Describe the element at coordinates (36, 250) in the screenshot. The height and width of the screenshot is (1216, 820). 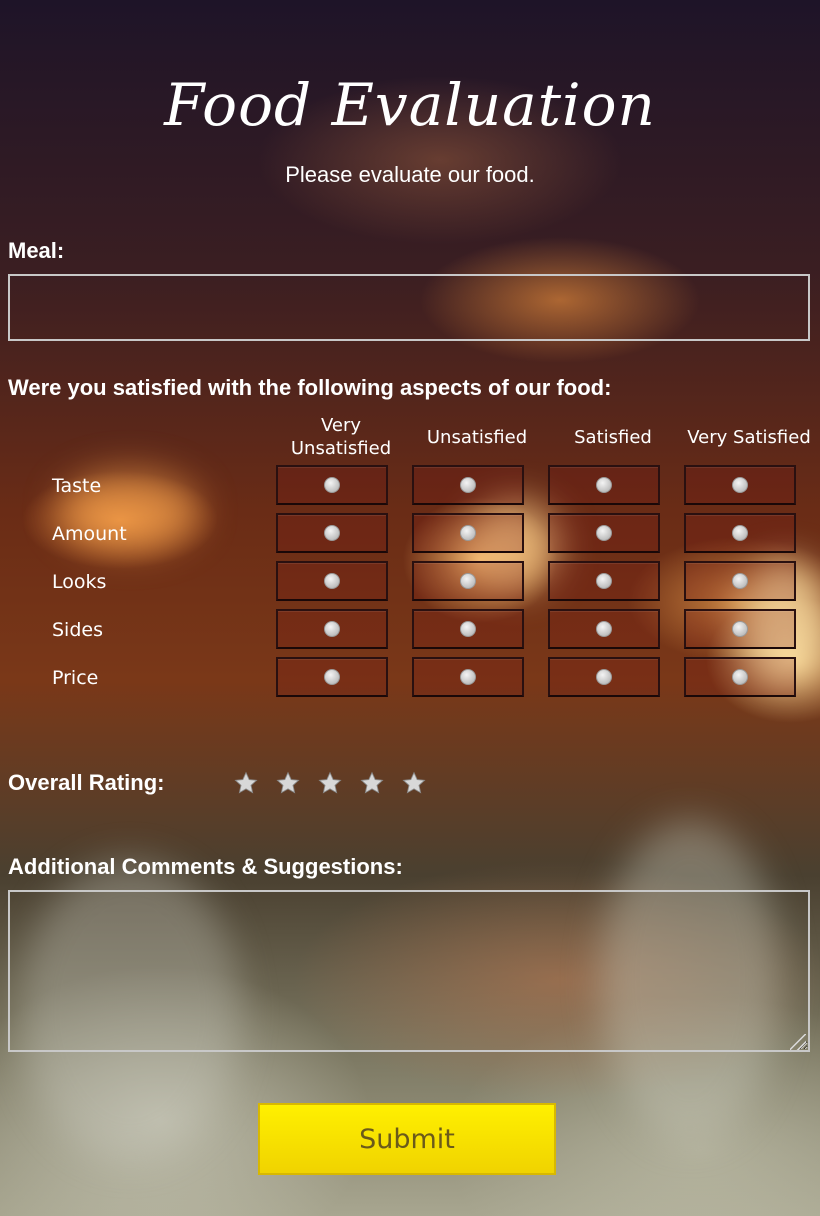
I see `meal-label: Meal:` at that location.